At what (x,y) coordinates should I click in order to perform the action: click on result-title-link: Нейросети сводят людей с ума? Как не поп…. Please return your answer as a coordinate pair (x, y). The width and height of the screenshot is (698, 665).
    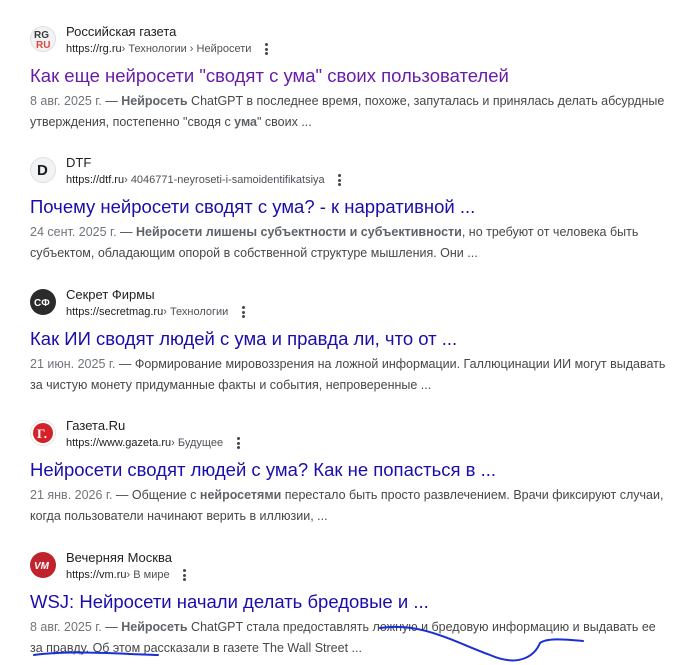
    Looking at the image, I should click on (350, 470).